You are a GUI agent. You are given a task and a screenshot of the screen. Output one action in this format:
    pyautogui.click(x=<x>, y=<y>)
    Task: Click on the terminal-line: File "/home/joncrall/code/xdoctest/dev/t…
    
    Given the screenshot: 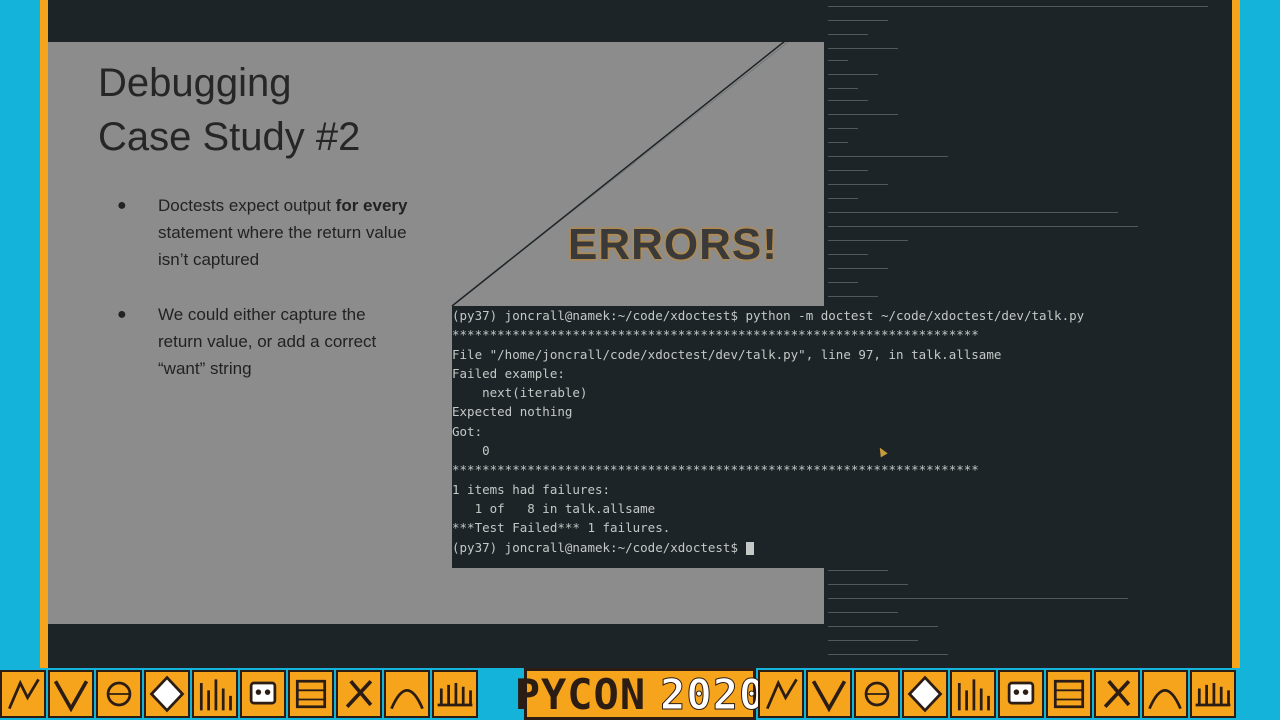 What is the action you would take?
    pyautogui.click(x=727, y=354)
    